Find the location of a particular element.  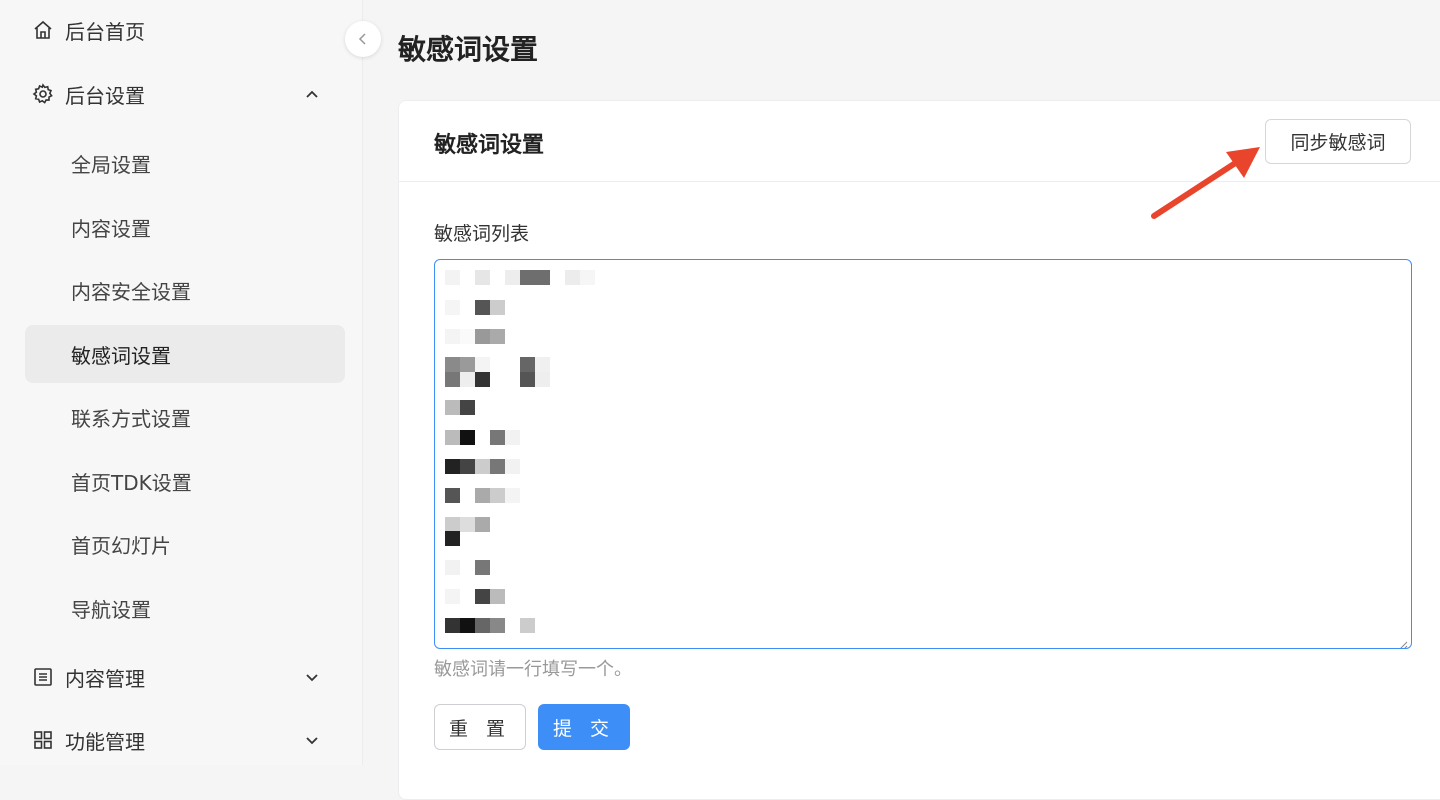

resize-handle-icon is located at coordinates (1403, 641).